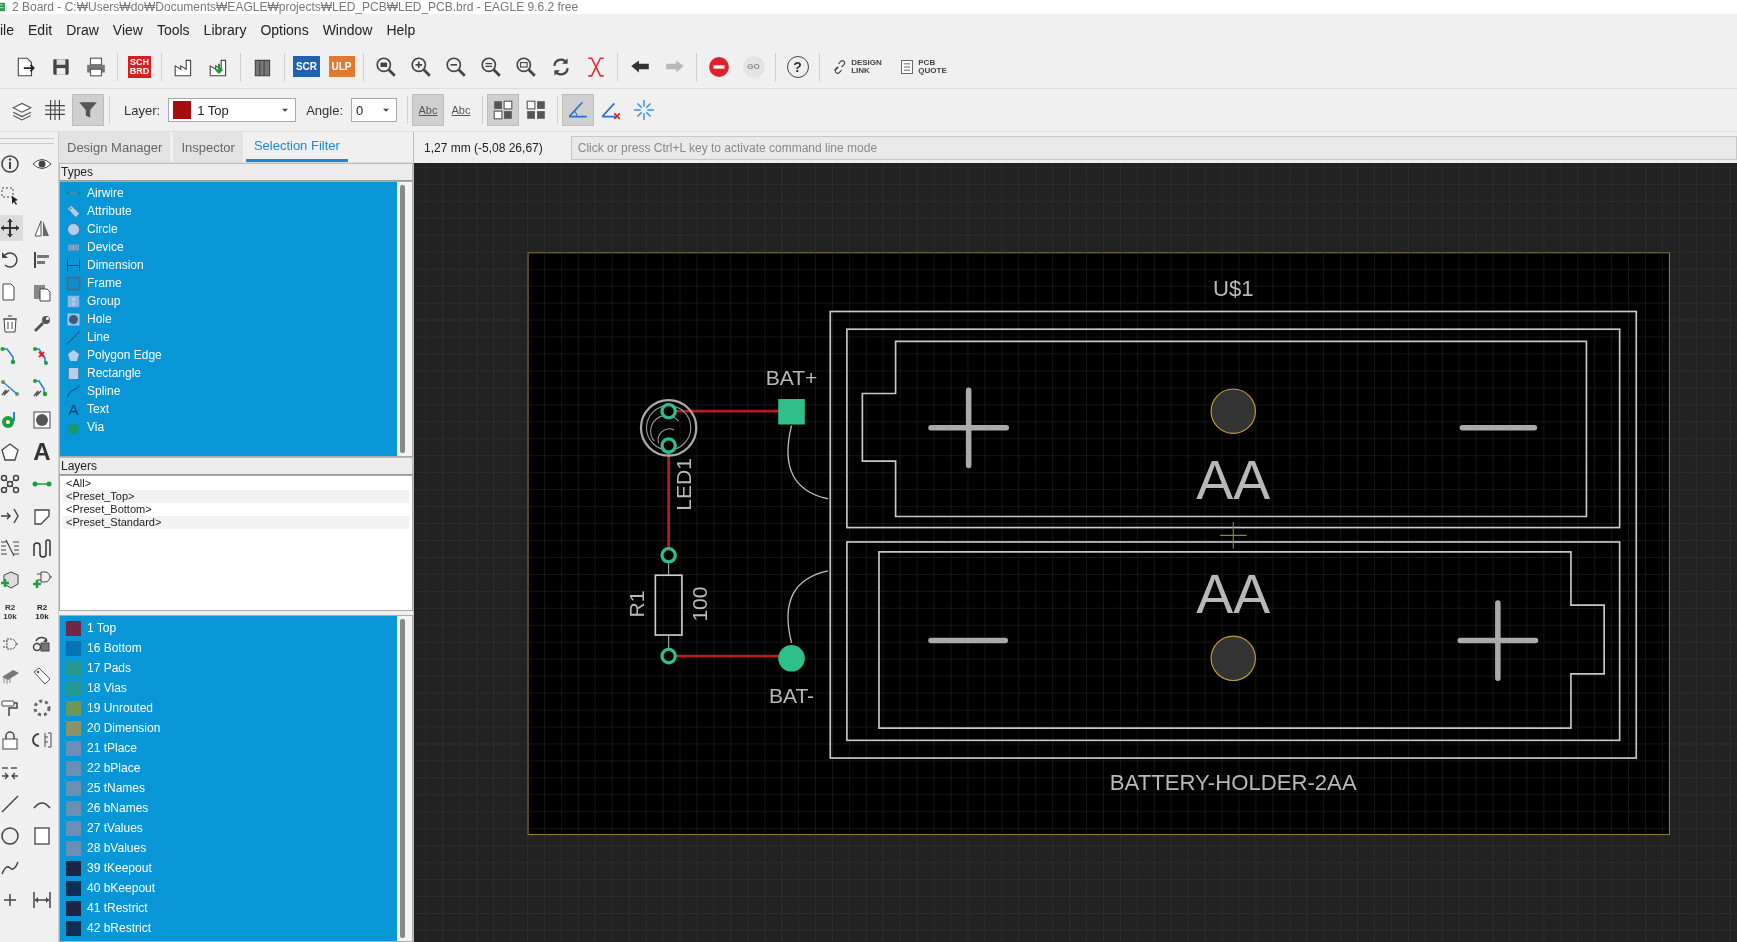  Describe the element at coordinates (142, 110) in the screenshot. I see `layer-label: Layer:` at that location.